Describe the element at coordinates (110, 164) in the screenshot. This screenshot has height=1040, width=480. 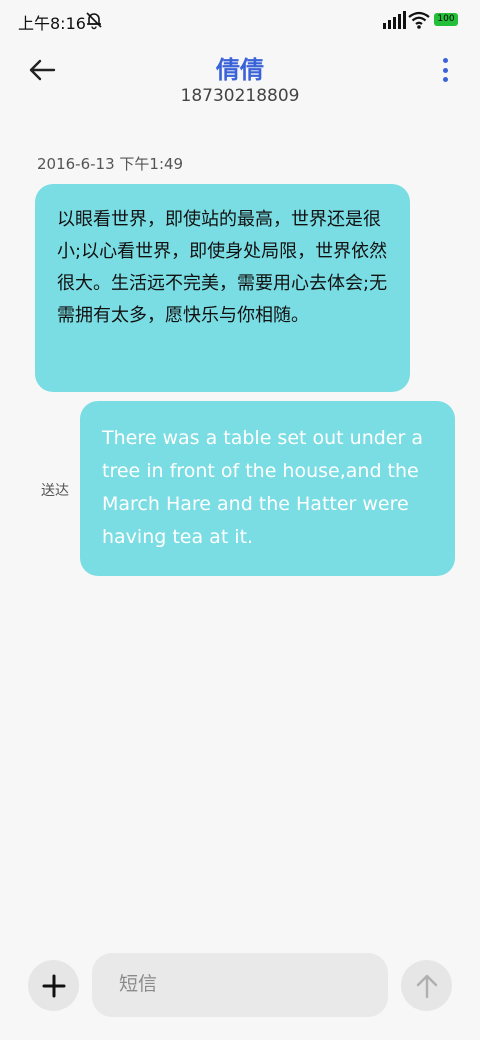
I see `message-timestamp: 2016-6-13 下午1:49` at that location.